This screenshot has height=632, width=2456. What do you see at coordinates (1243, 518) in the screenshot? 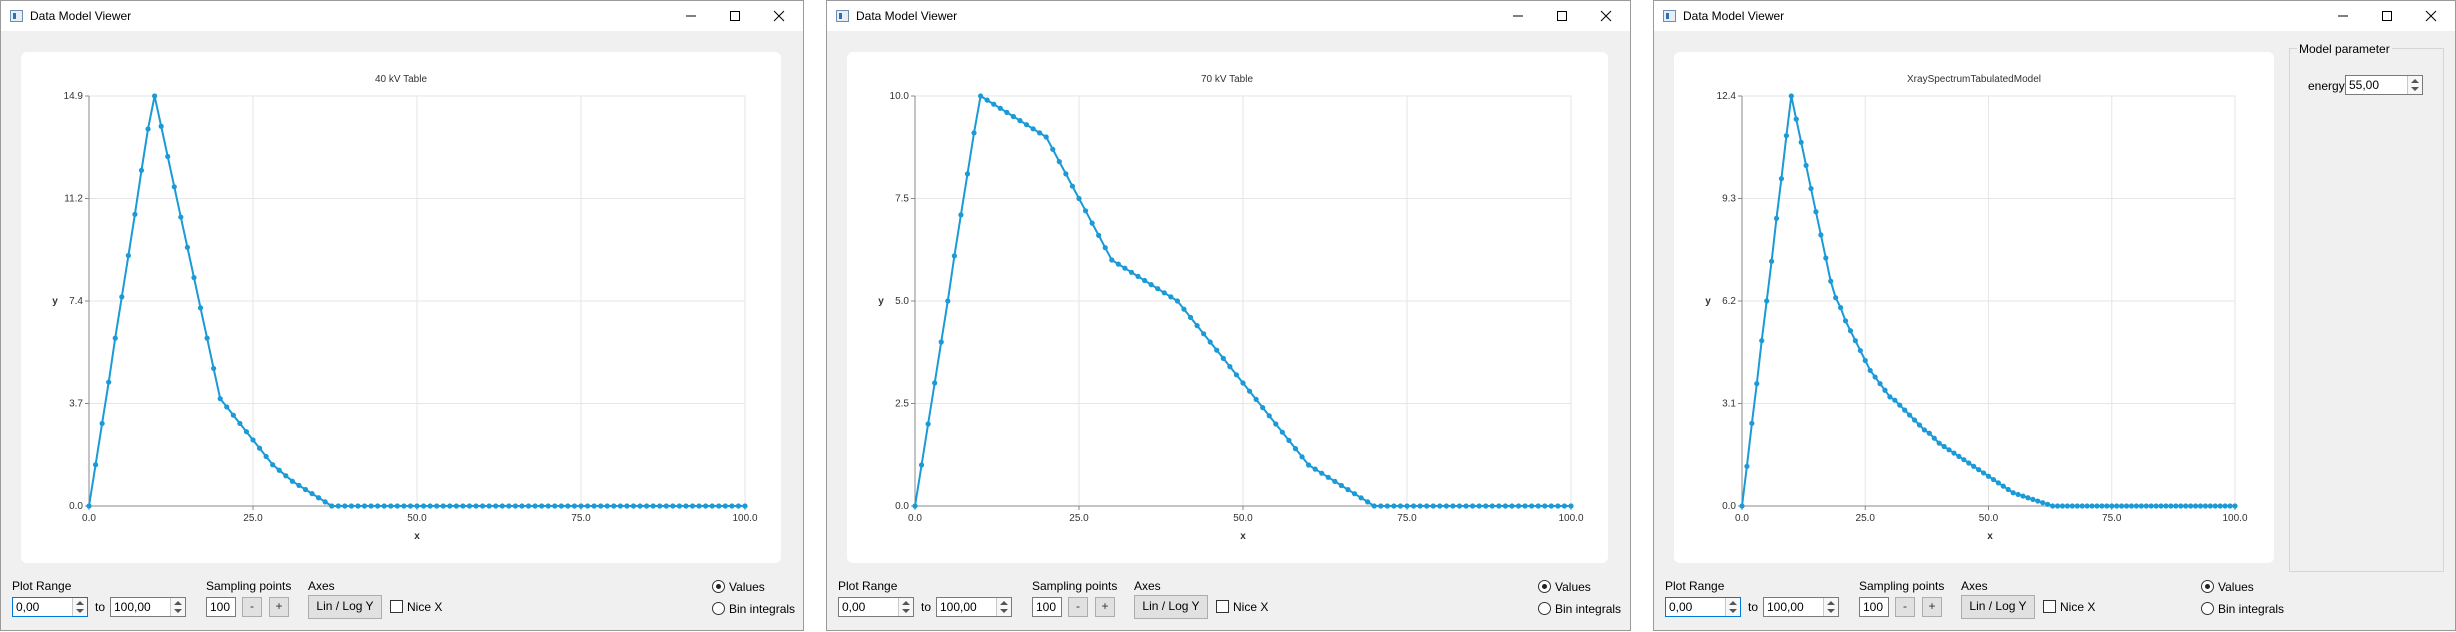
I see `x-tick-label: 50.0` at bounding box center [1243, 518].